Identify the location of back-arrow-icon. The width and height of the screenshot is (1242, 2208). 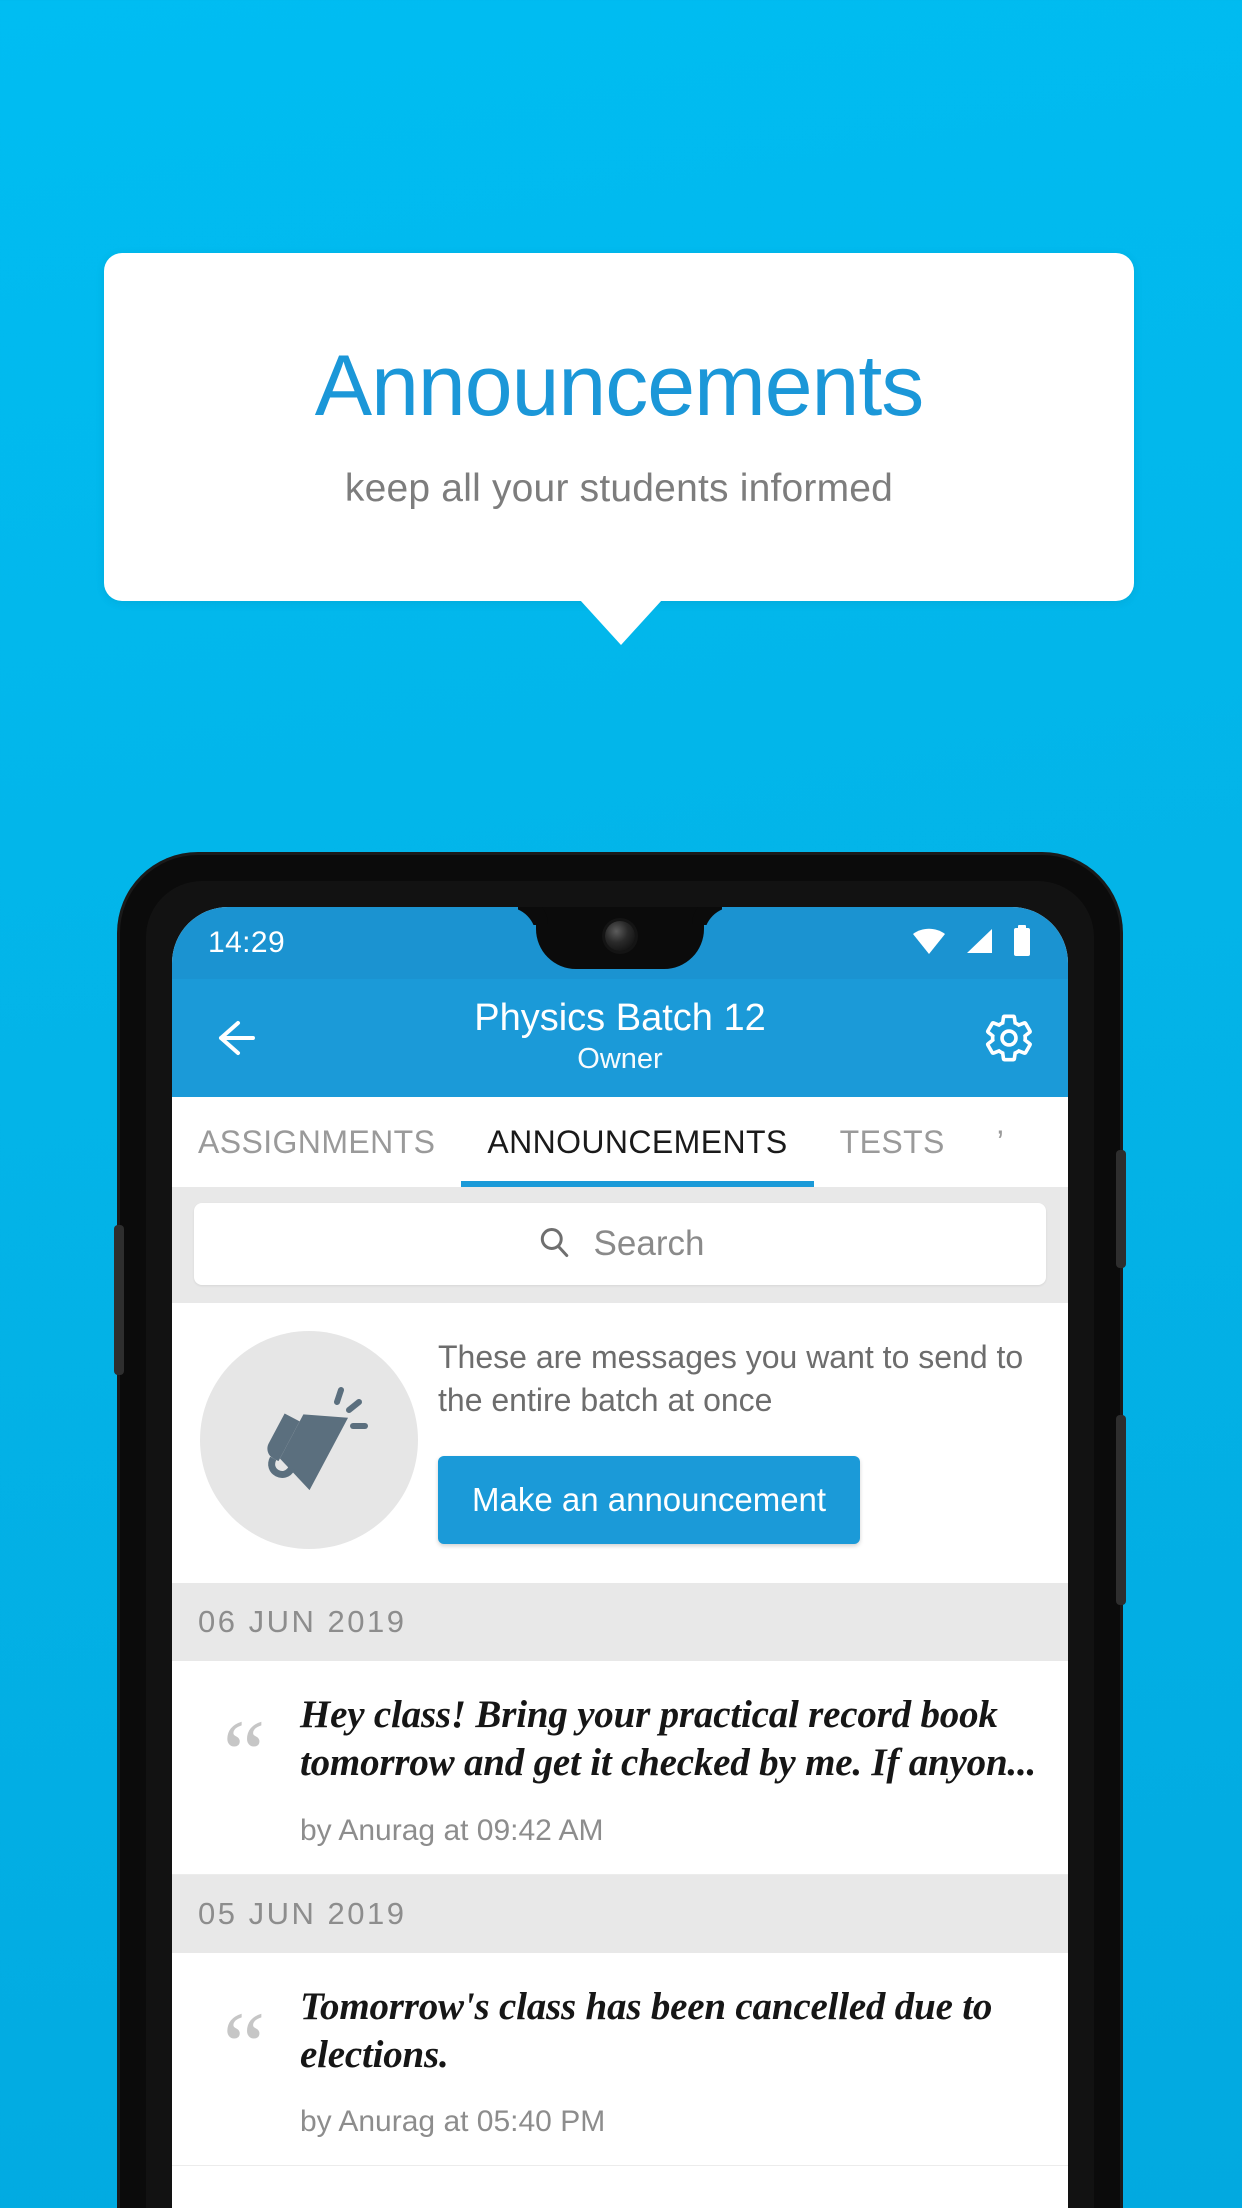
(231, 1038).